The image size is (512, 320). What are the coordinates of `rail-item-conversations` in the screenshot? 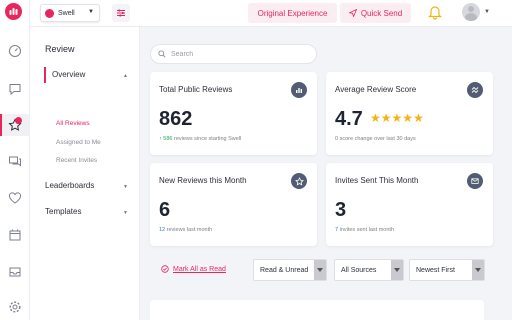 It's located at (15, 89).